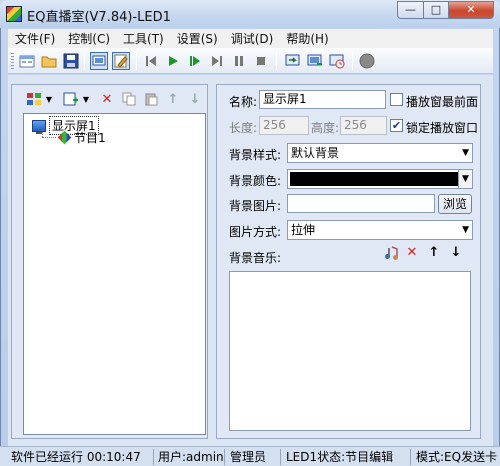  I want to click on edit-icon, so click(121, 61).